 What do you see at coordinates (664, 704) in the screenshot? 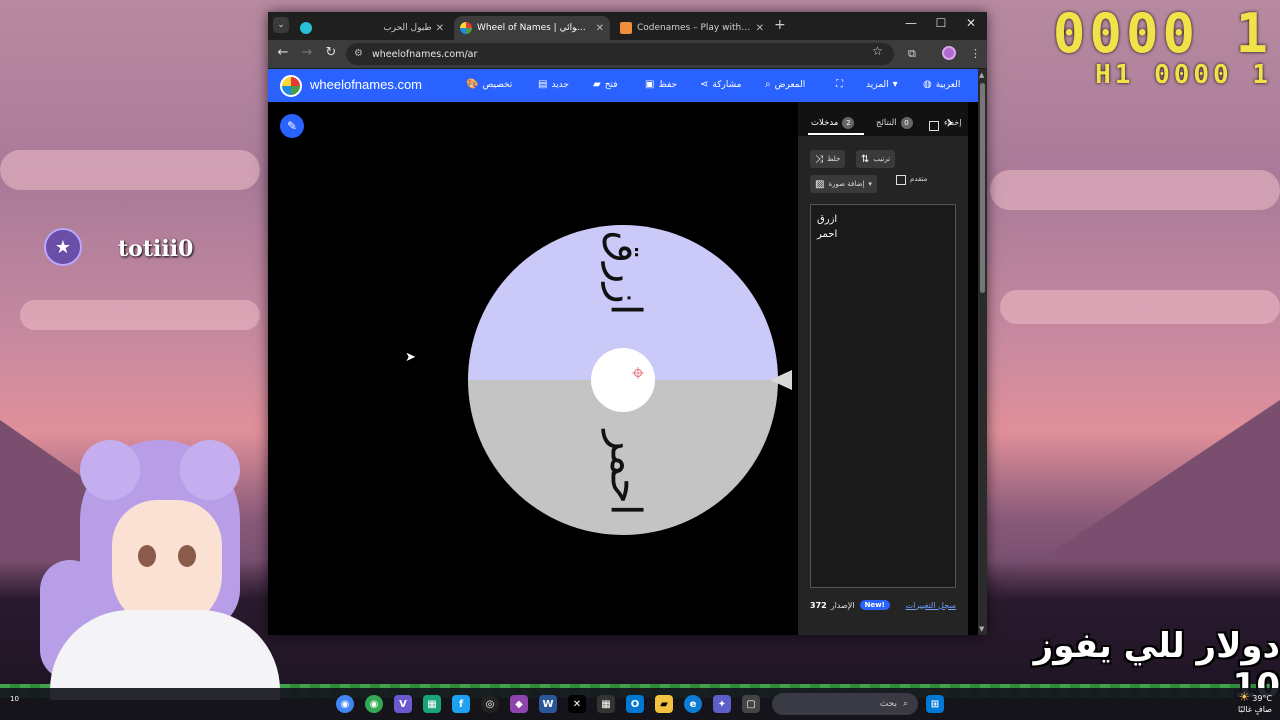
I see `file-explorer-icon: ▰` at bounding box center [664, 704].